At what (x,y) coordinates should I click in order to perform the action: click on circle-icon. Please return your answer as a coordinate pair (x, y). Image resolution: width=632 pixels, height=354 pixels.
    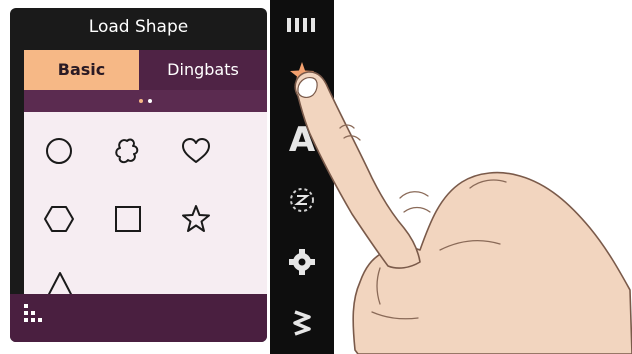
    Looking at the image, I should click on (59, 151).